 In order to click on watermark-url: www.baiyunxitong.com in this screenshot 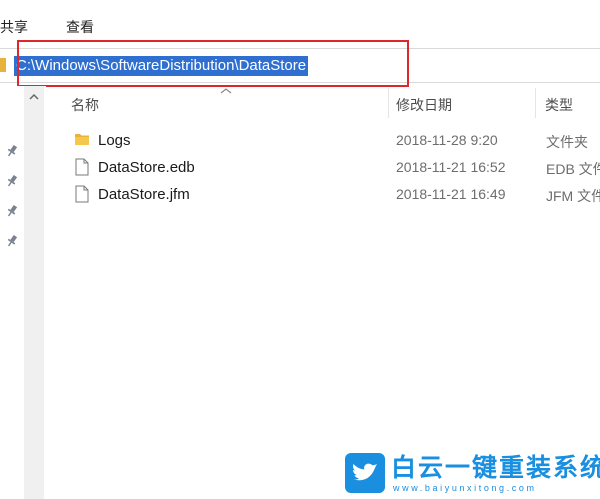, I will do `click(465, 488)`.